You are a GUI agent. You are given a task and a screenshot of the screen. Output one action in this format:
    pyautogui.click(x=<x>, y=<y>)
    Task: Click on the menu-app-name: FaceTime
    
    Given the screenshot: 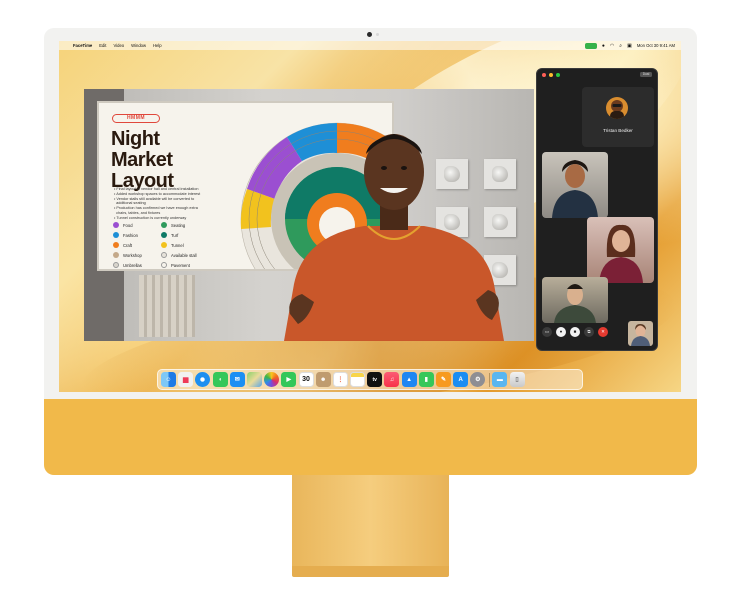 What is the action you would take?
    pyautogui.click(x=82, y=45)
    